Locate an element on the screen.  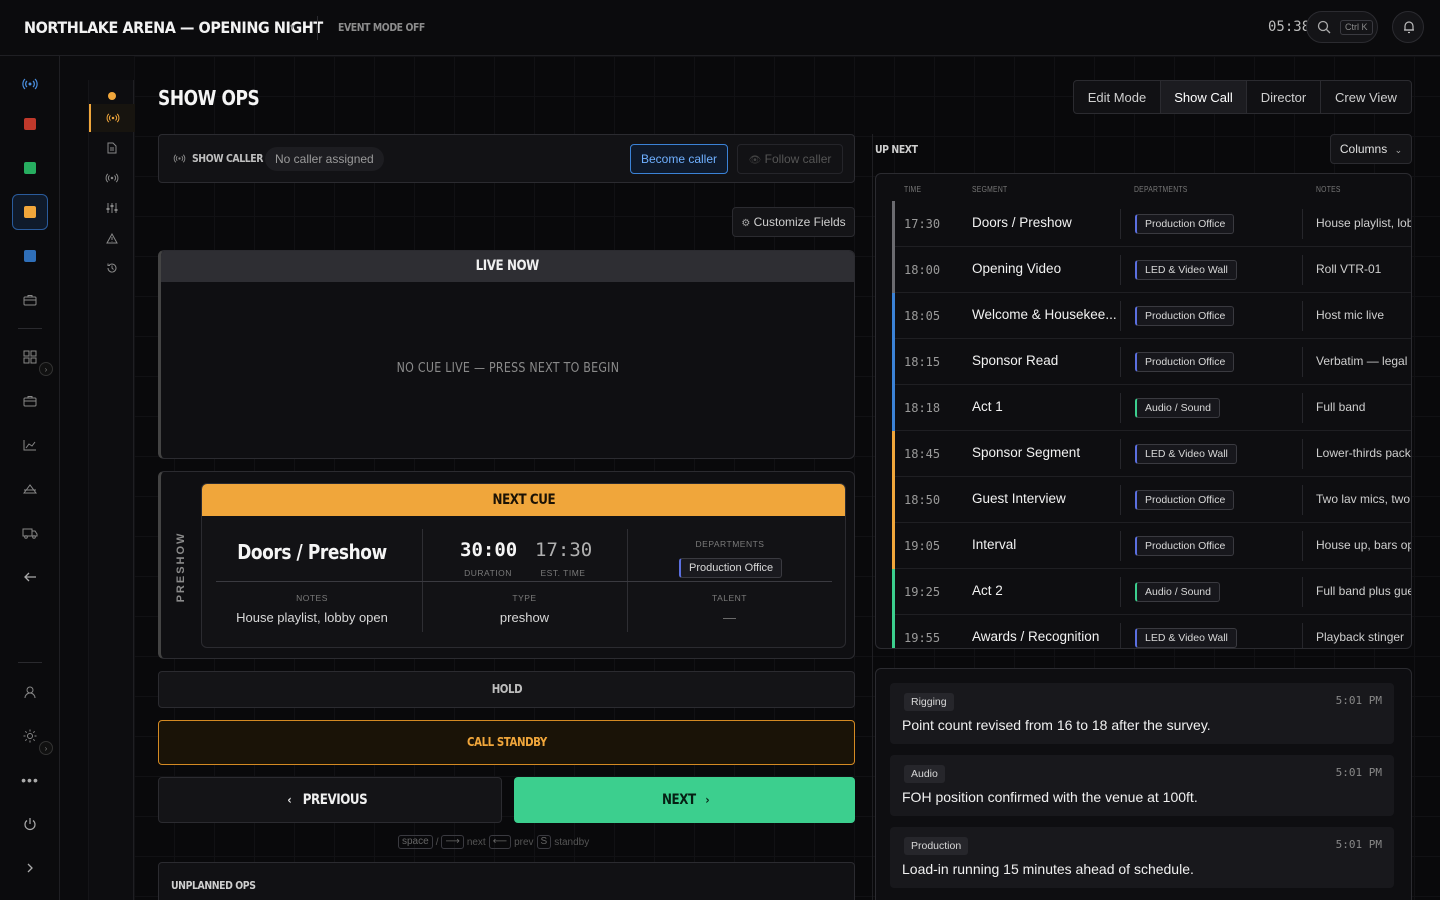
rail-amber is located at coordinates (30, 212).